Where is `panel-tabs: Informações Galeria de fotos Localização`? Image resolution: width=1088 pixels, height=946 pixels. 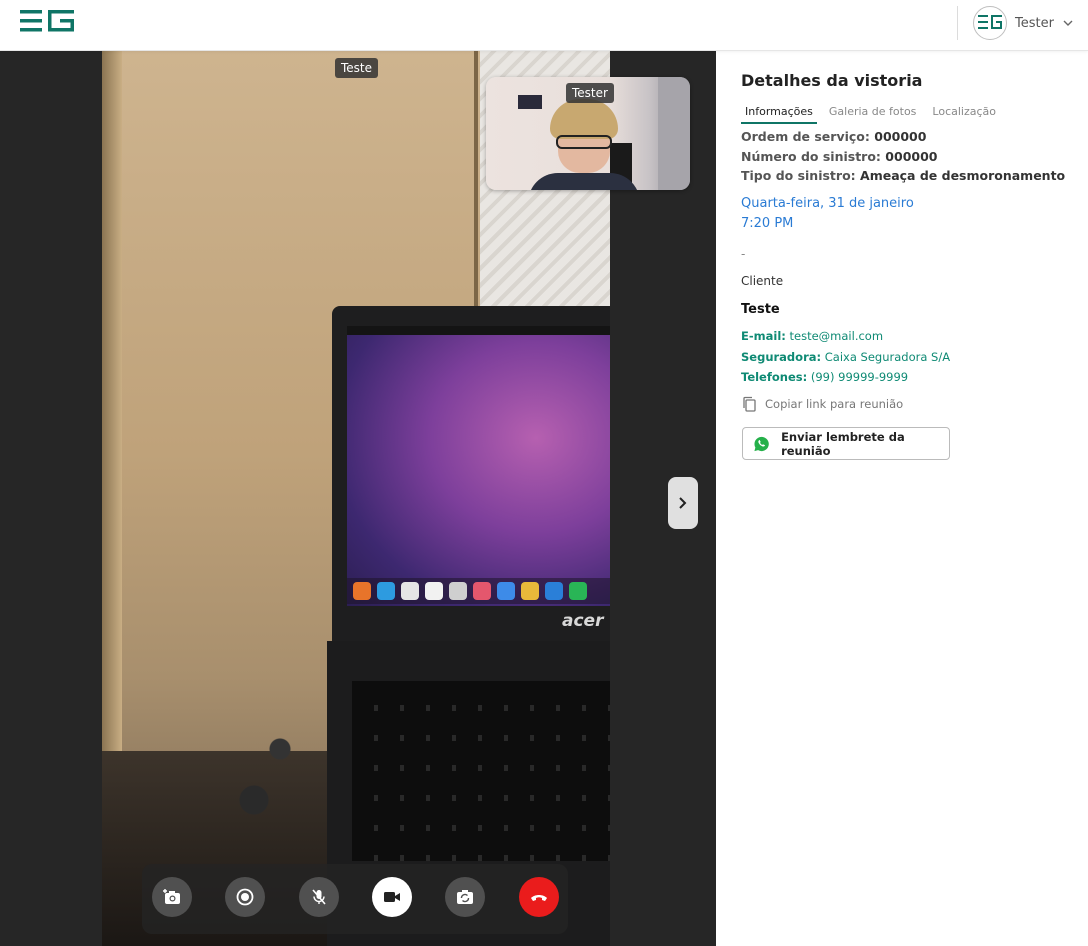 panel-tabs: Informações Galeria de fotos Localização is located at coordinates (874, 114).